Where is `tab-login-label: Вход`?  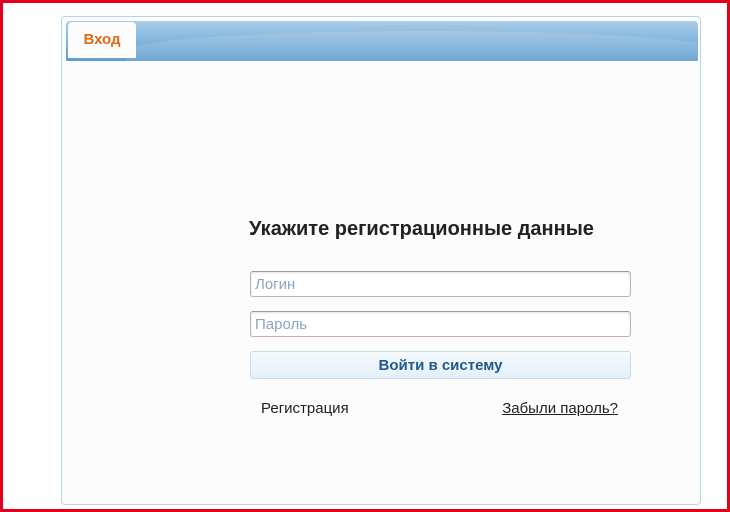
tab-login-label: Вход is located at coordinates (102, 39).